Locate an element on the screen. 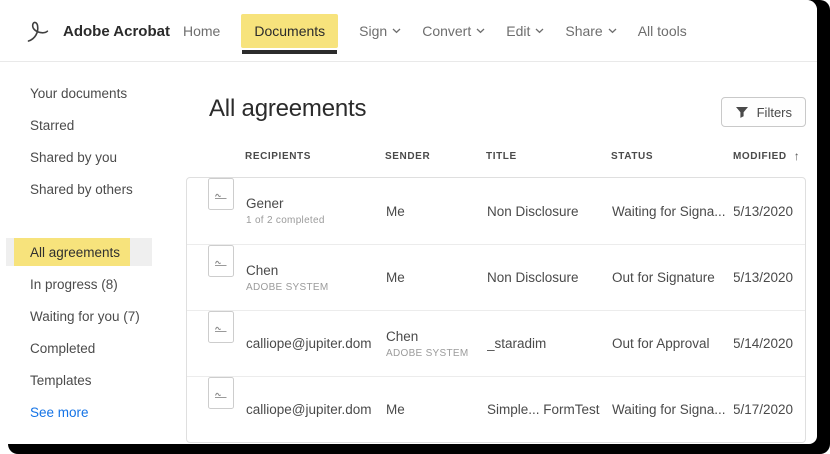  sidebar-item-waiting-for-you: Waiting for you (7) is located at coordinates (93, 316).